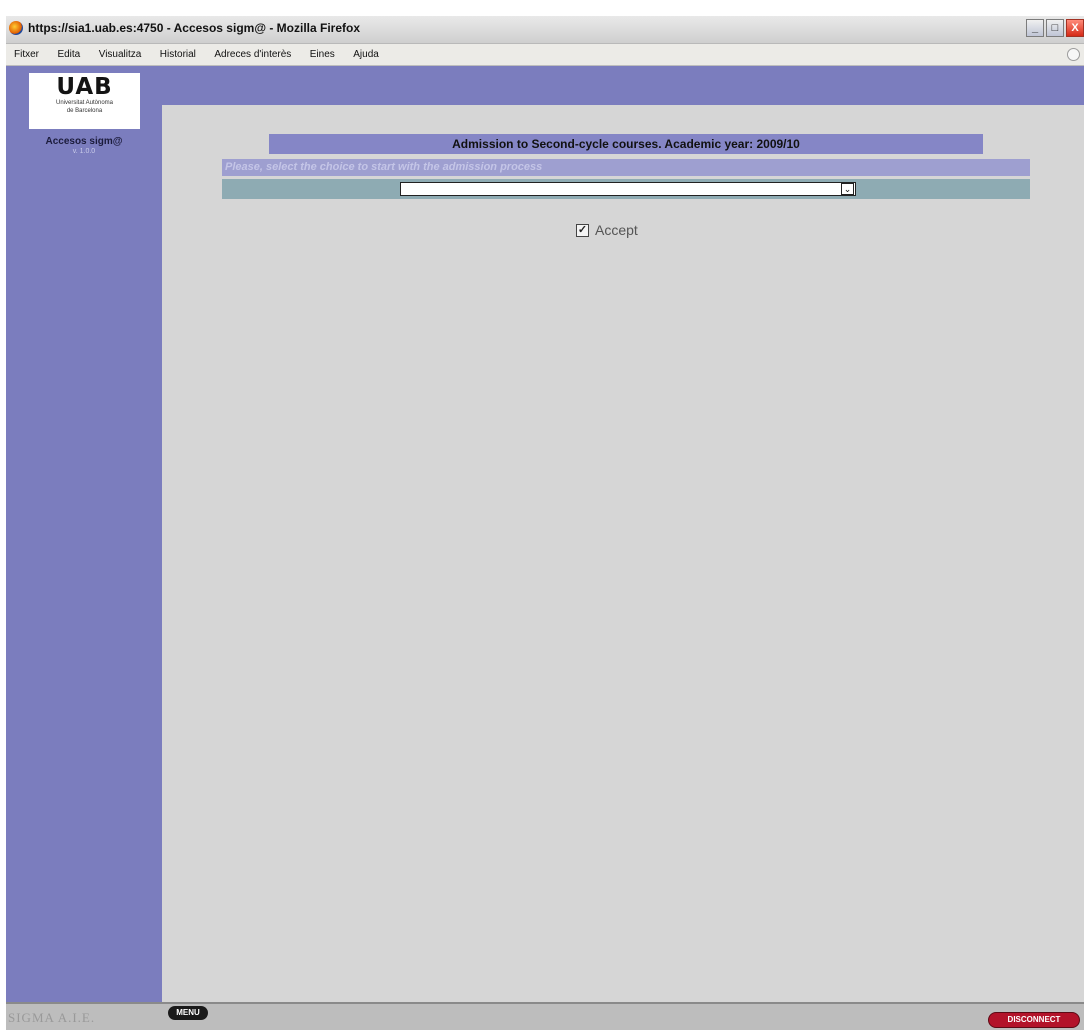 The image size is (1084, 1030). Describe the element at coordinates (582, 230) in the screenshot. I see `accept-checkbox: ✓` at that location.